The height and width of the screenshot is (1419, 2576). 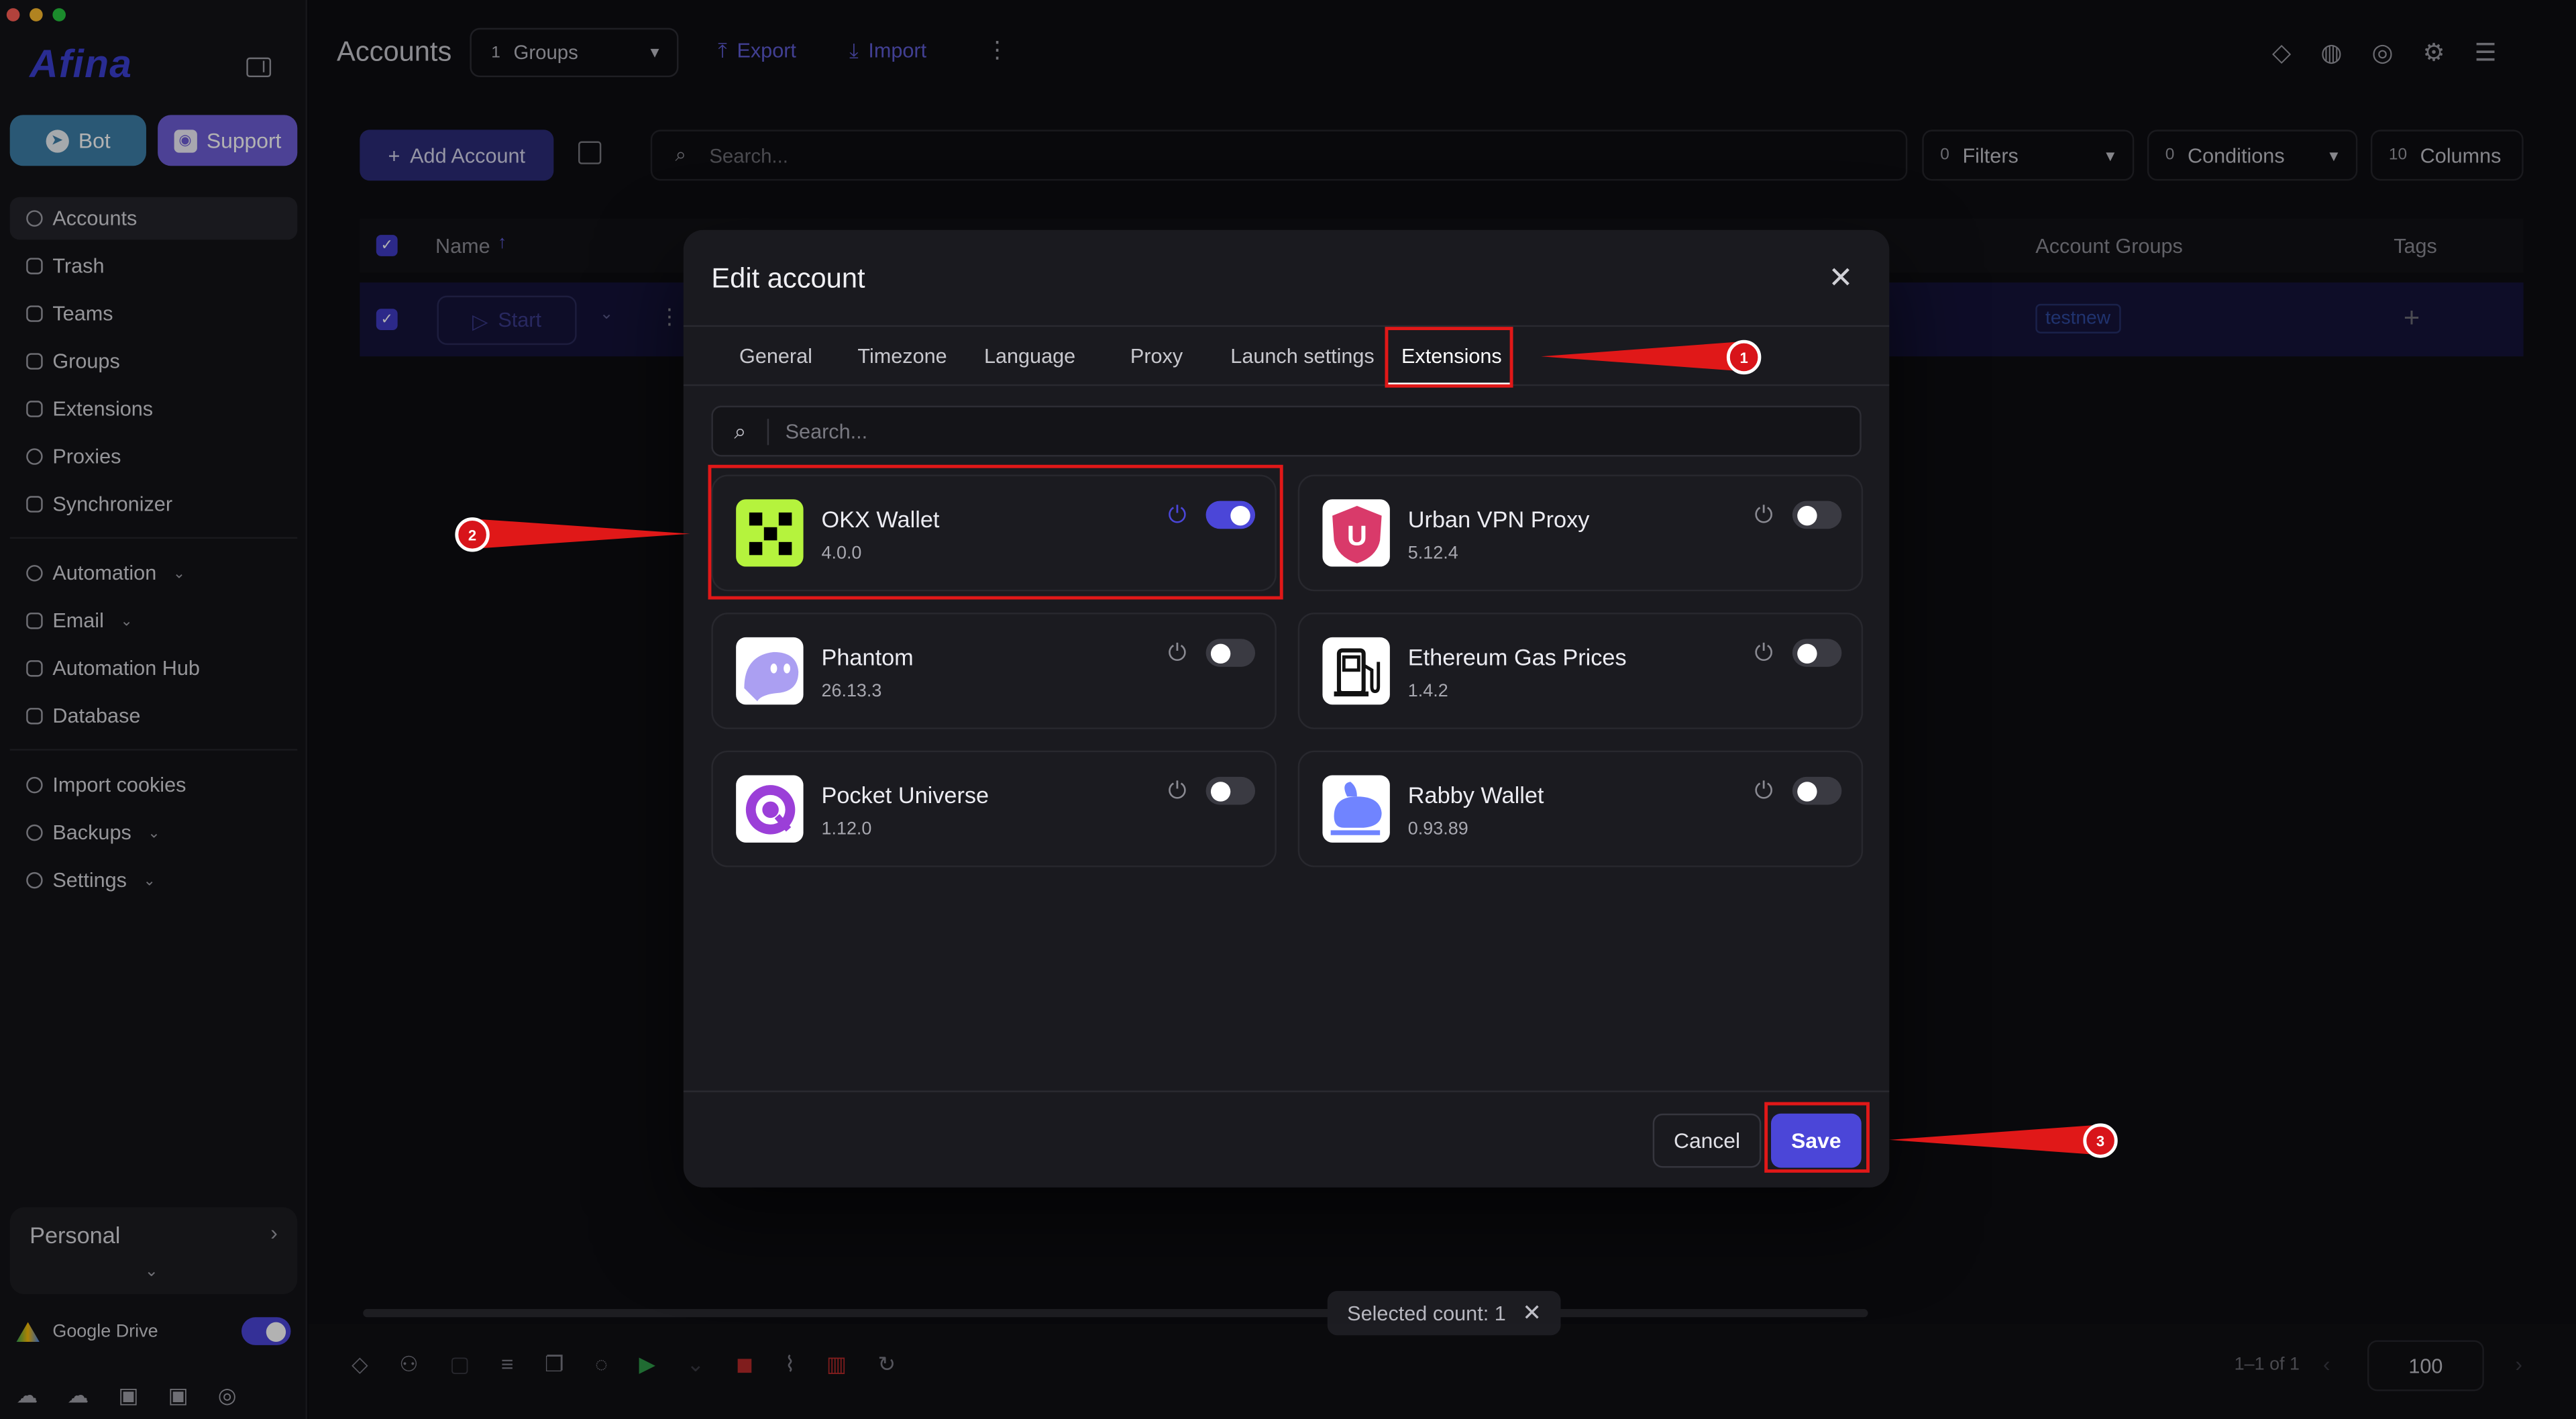 What do you see at coordinates (1517, 656) in the screenshot?
I see `extension-name: Ethereum Gas Prices` at bounding box center [1517, 656].